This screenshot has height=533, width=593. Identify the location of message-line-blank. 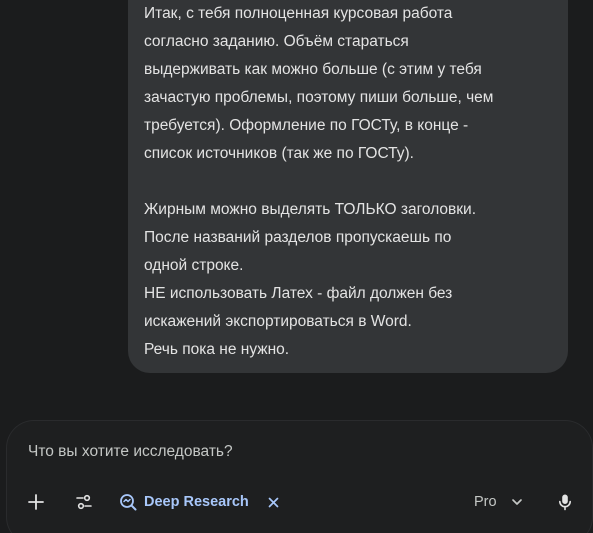
(318, 182).